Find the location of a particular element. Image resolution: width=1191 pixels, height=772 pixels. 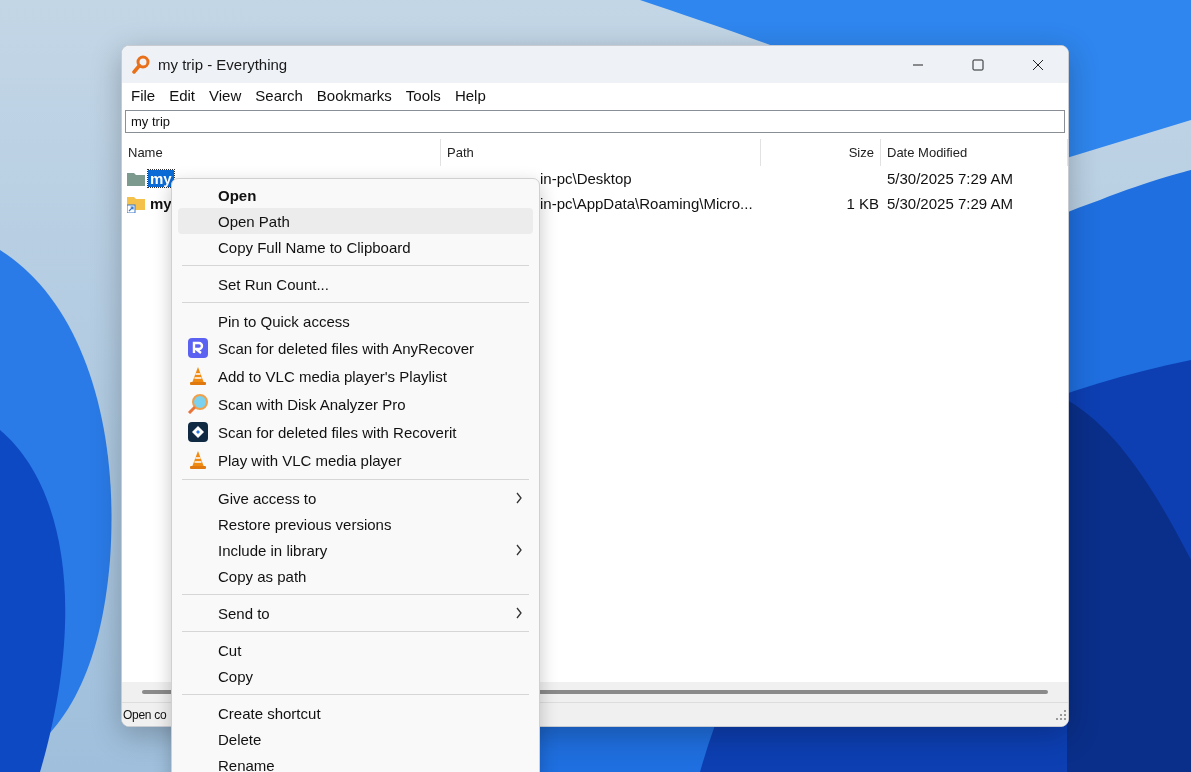

status-text: Open co is located at coordinates (145, 714).